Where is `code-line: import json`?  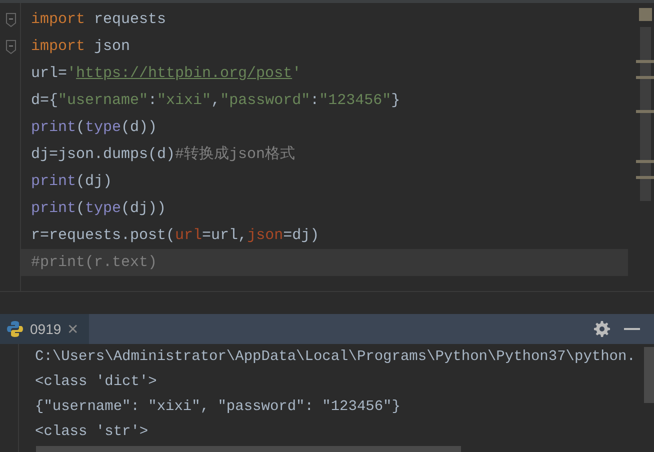
code-line: import json is located at coordinates (81, 47).